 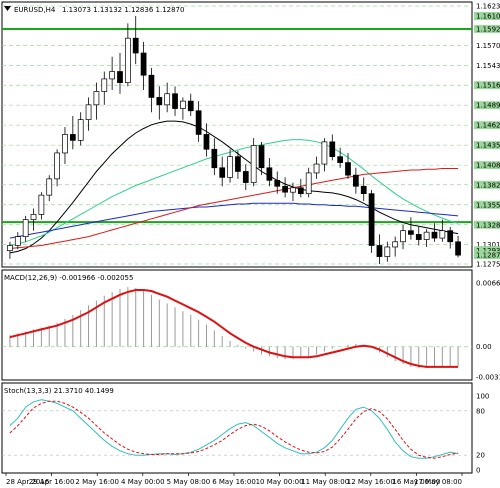 What do you see at coordinates (488, 166) in the screenshot?
I see `price-tag-label: 1.14085` at bounding box center [488, 166].